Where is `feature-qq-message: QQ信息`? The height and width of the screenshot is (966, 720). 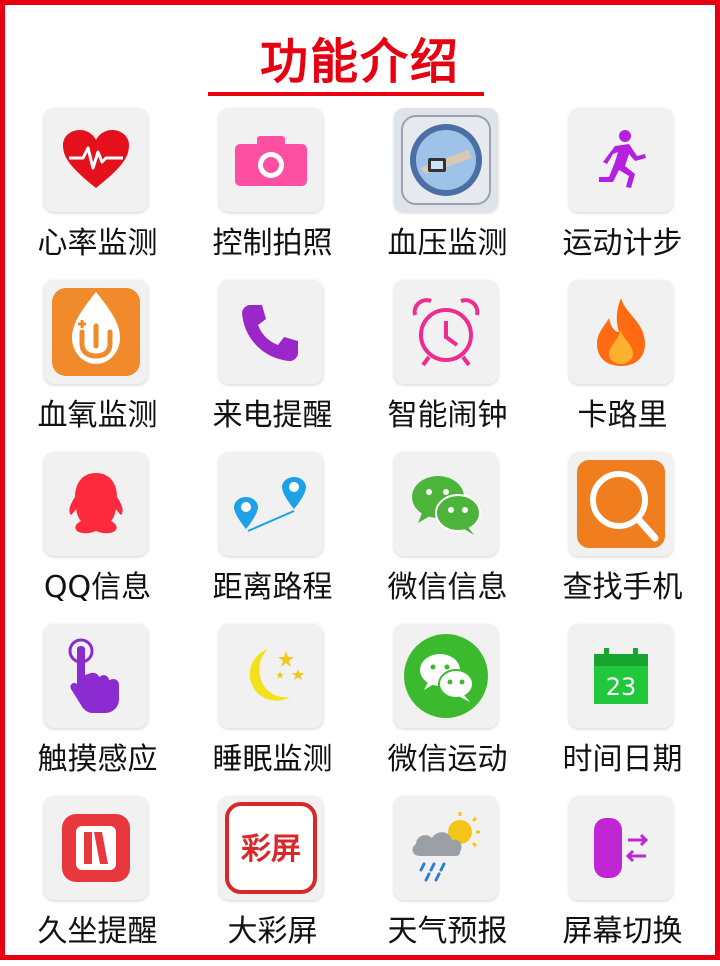
feature-qq-message: QQ信息 is located at coordinates (97, 536).